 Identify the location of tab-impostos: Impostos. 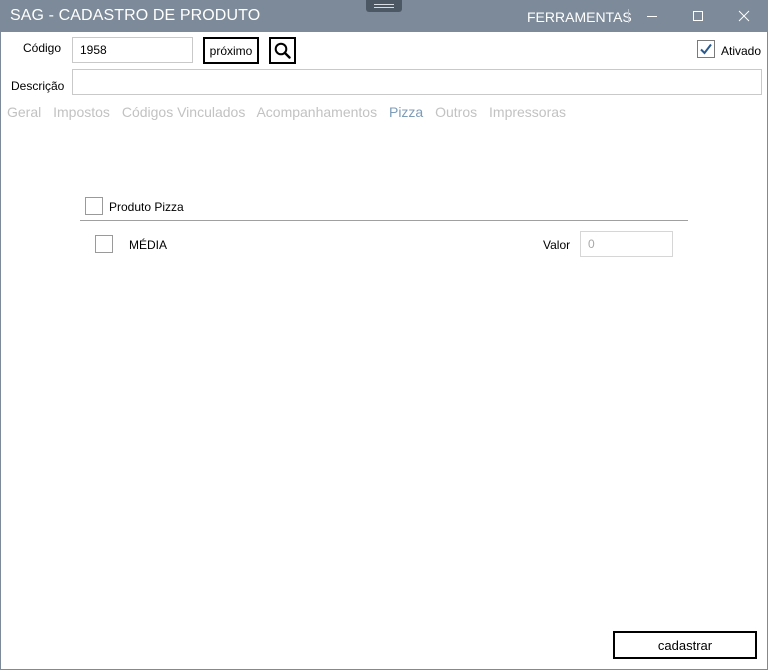
(81, 112).